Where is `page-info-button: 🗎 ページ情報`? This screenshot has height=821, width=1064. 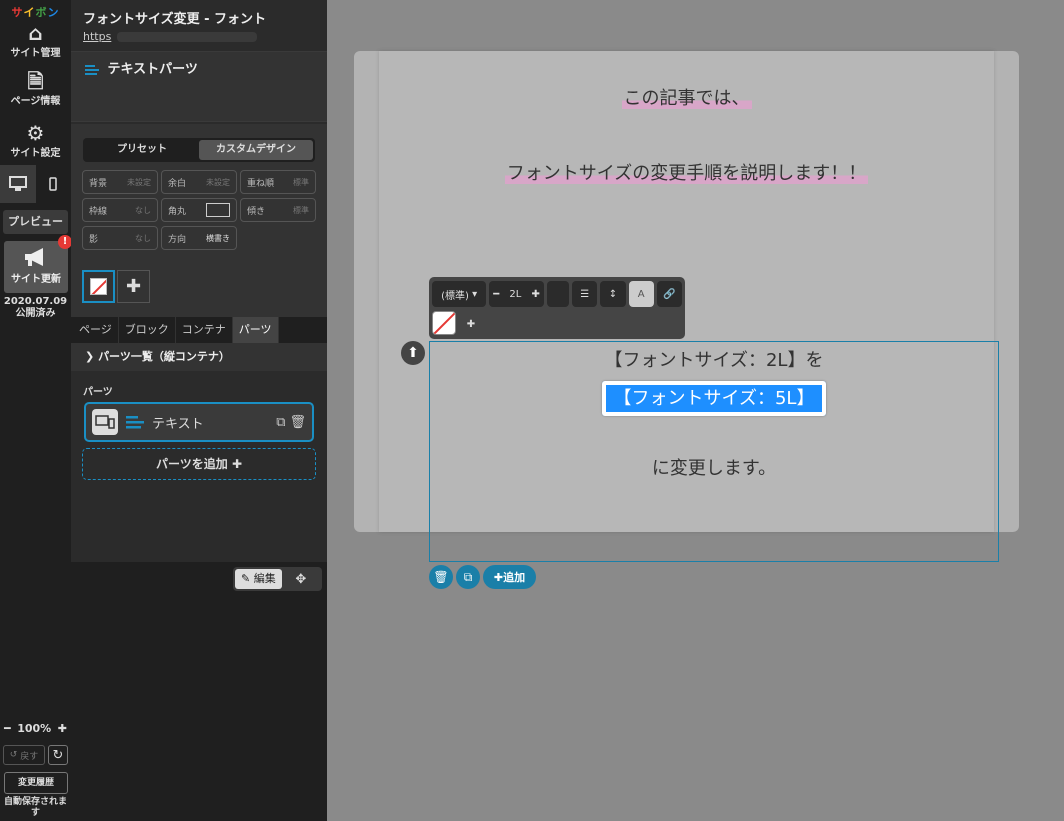 page-info-button: 🗎 ページ情報 is located at coordinates (35, 88).